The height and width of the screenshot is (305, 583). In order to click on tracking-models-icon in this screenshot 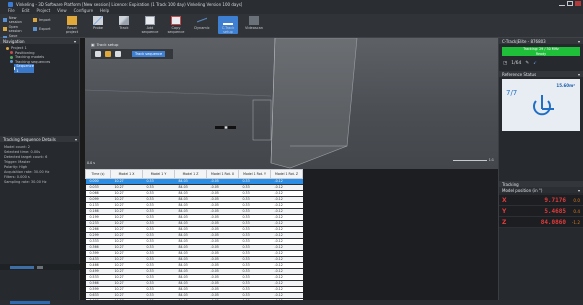, I will do `click(11, 57)`.